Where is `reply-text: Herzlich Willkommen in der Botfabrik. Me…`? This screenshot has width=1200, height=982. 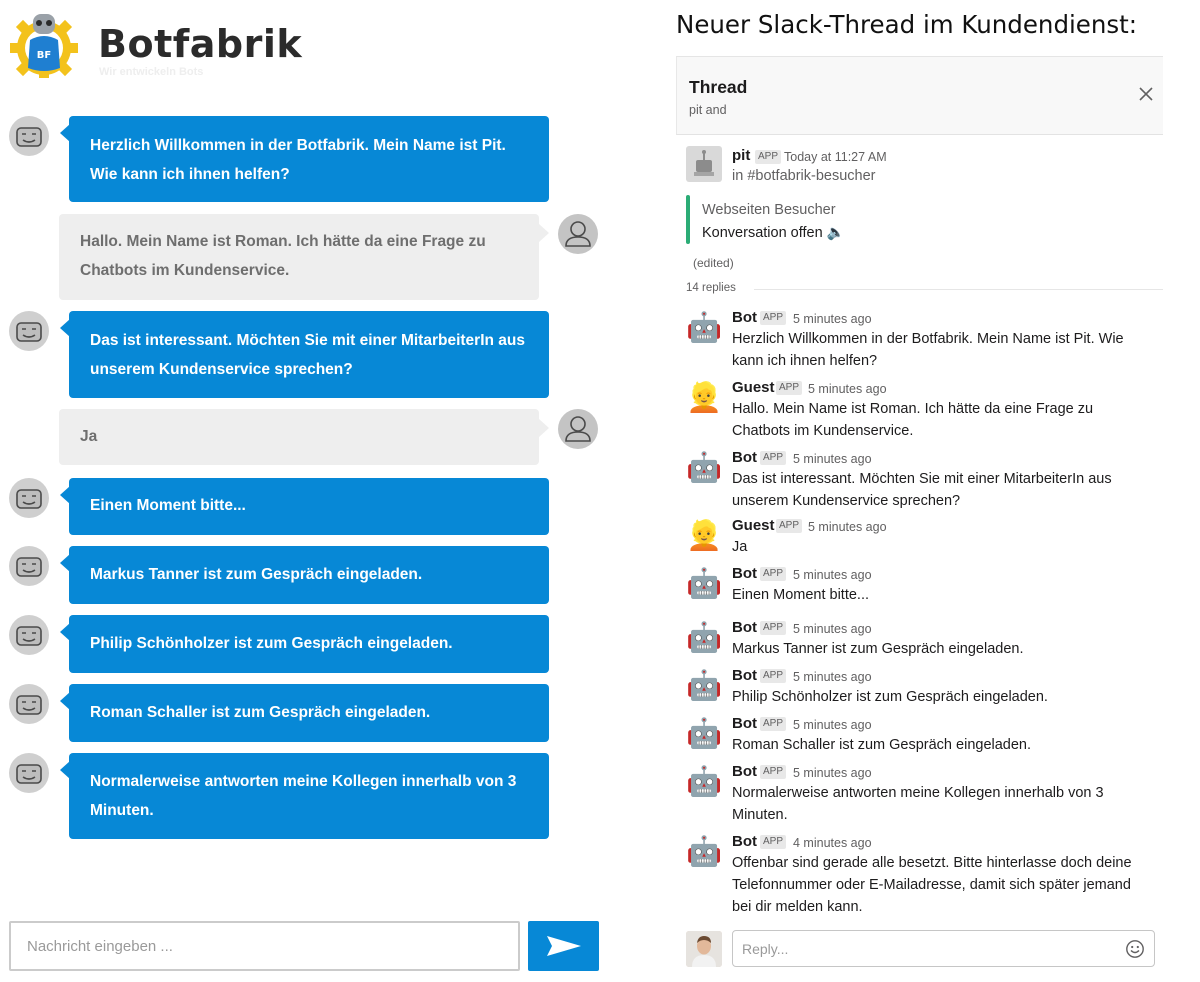
reply-text: Herzlich Willkommen in der Botfabrik. Me… is located at coordinates (928, 350).